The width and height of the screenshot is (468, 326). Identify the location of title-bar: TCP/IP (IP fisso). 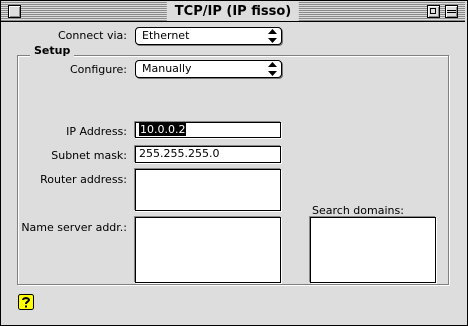
(233, 11).